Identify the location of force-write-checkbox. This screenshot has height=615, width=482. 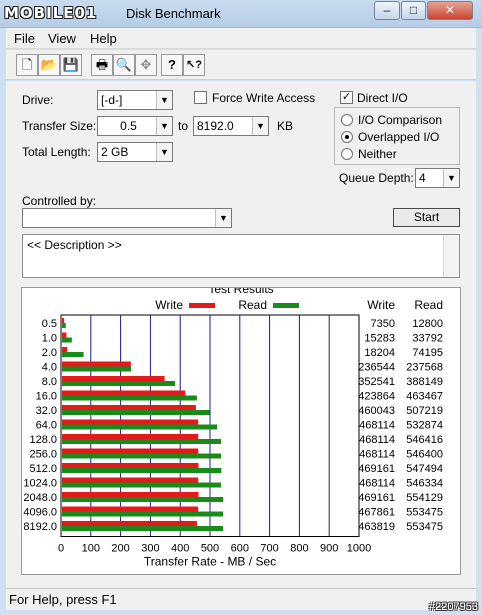
(200, 97).